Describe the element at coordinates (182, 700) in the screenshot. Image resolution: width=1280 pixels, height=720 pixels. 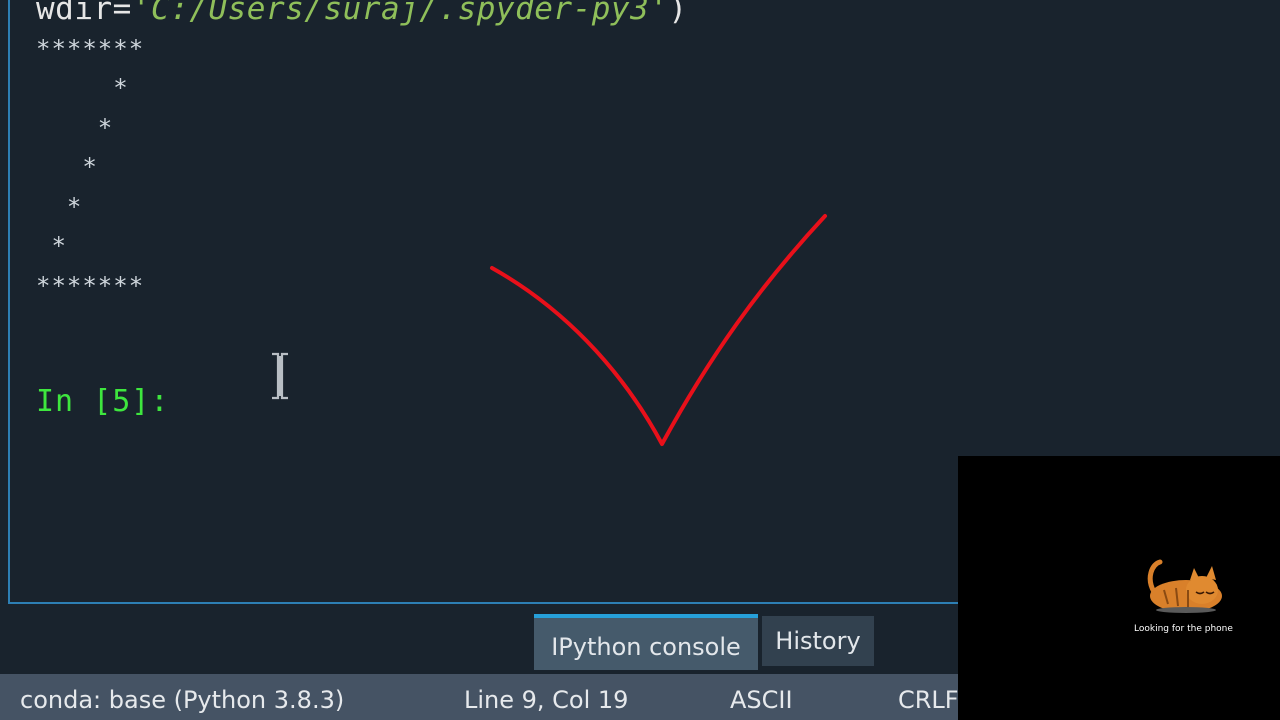
I see `status-conda-env: conda: base (Python 3.8.3)` at that location.